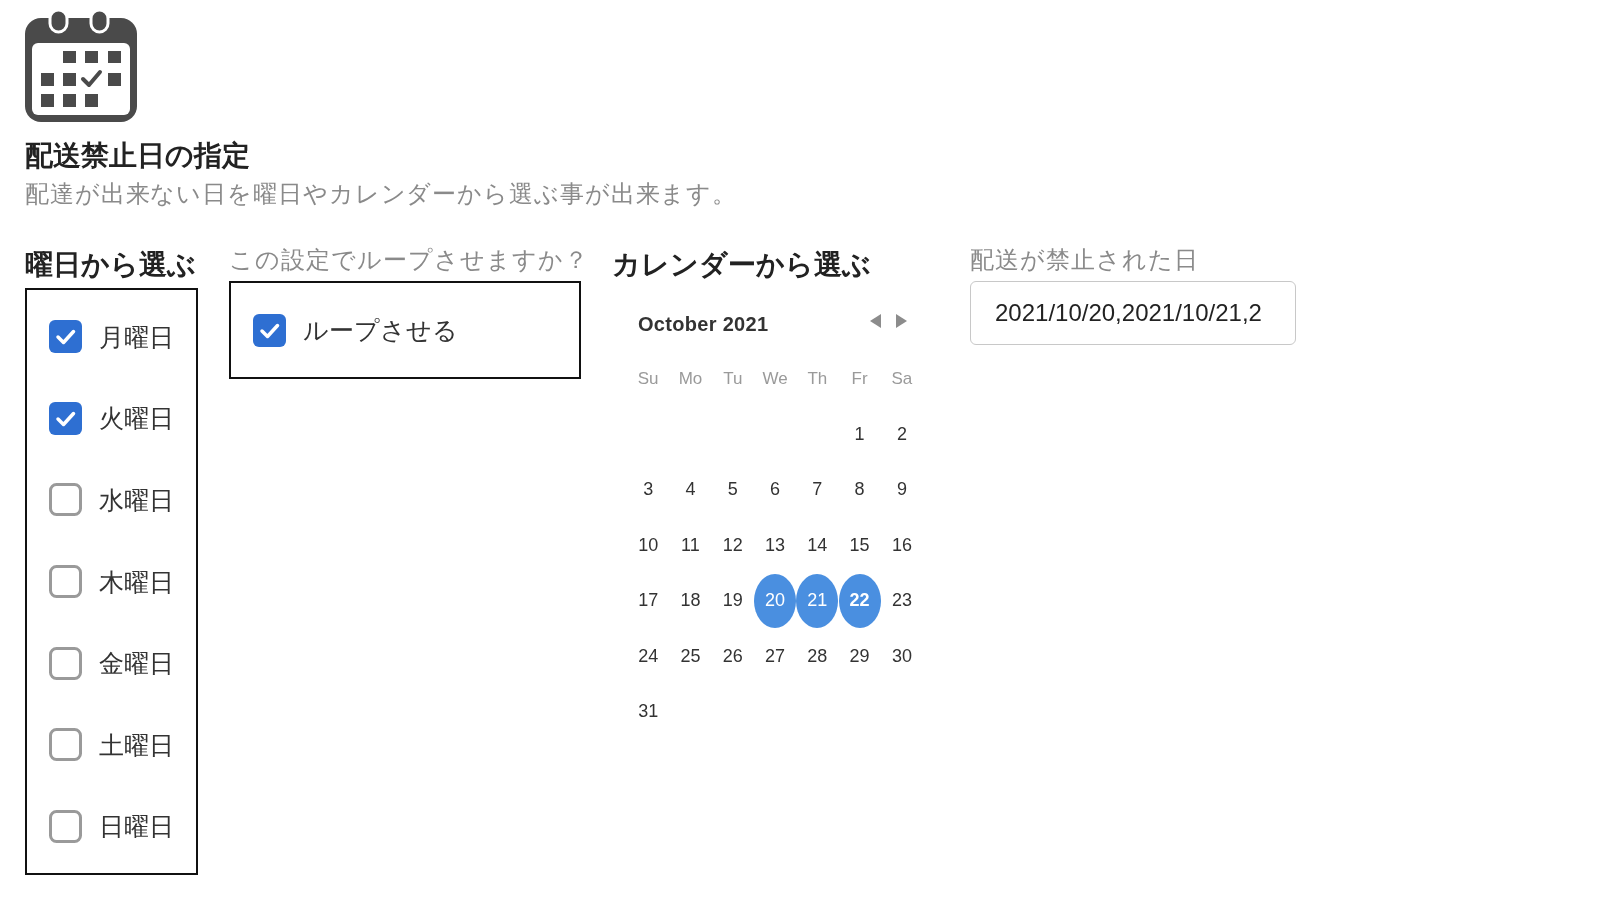 The image size is (1600, 900). Describe the element at coordinates (817, 489) in the screenshot. I see `calendar-day: 7` at that location.